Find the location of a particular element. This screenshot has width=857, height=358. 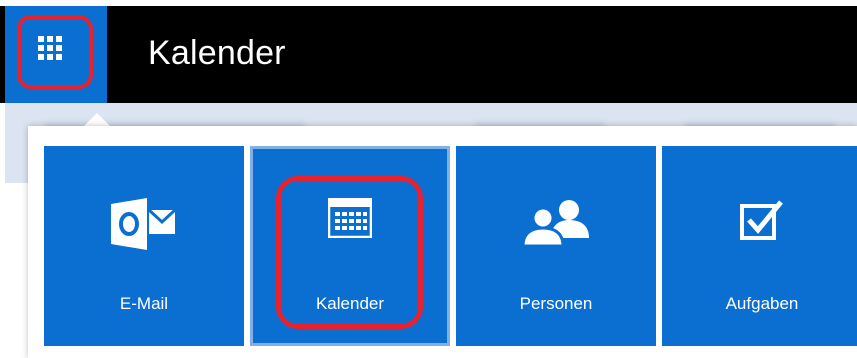

app-launcher-button is located at coordinates (56, 54).